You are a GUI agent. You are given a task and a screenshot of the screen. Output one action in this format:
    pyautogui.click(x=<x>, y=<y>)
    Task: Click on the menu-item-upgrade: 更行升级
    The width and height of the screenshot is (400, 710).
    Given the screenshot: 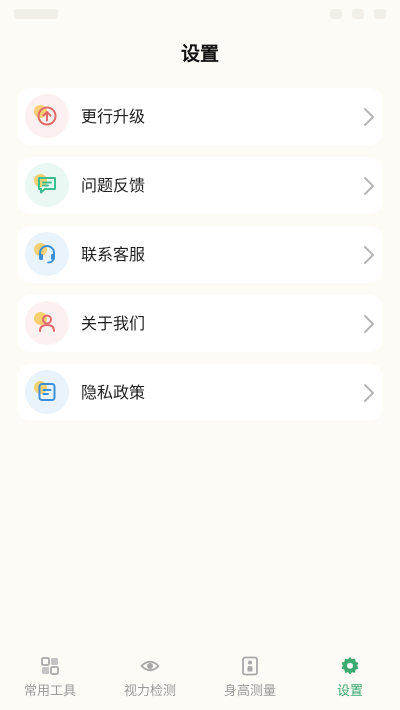 What is the action you would take?
    pyautogui.click(x=200, y=116)
    